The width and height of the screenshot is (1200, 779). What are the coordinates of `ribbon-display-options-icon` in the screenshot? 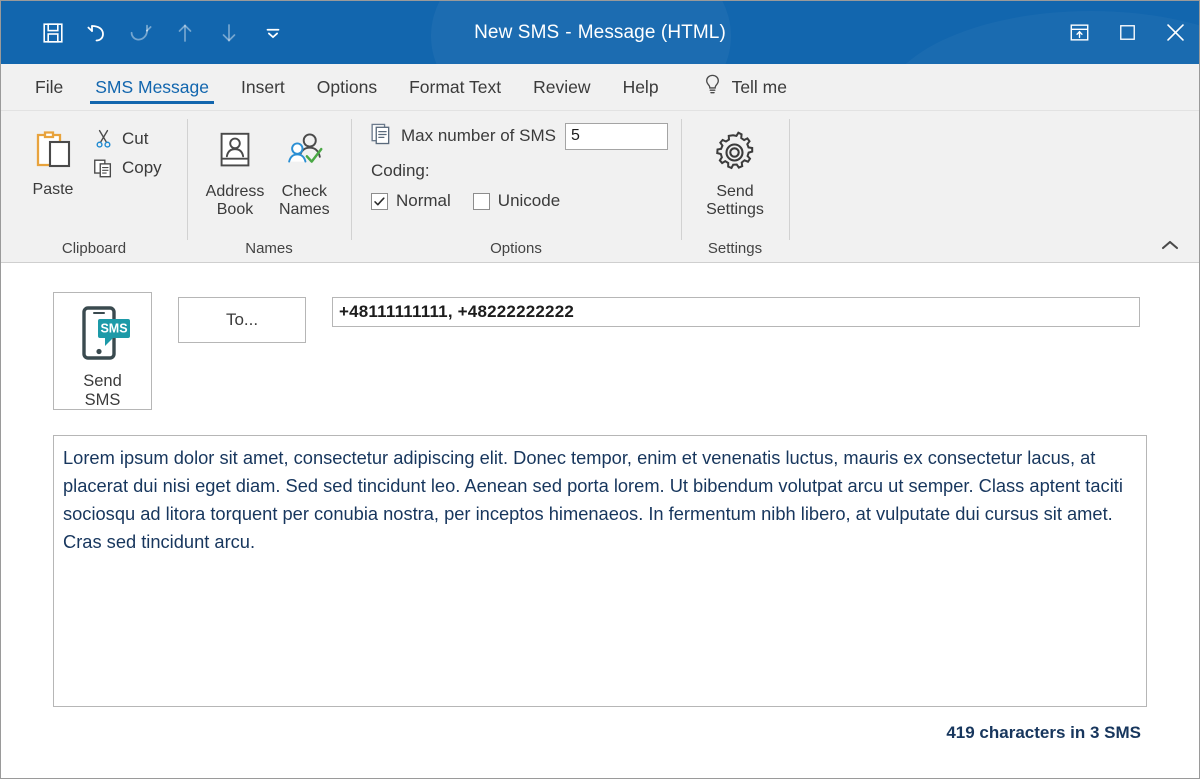 It's located at (1079, 32).